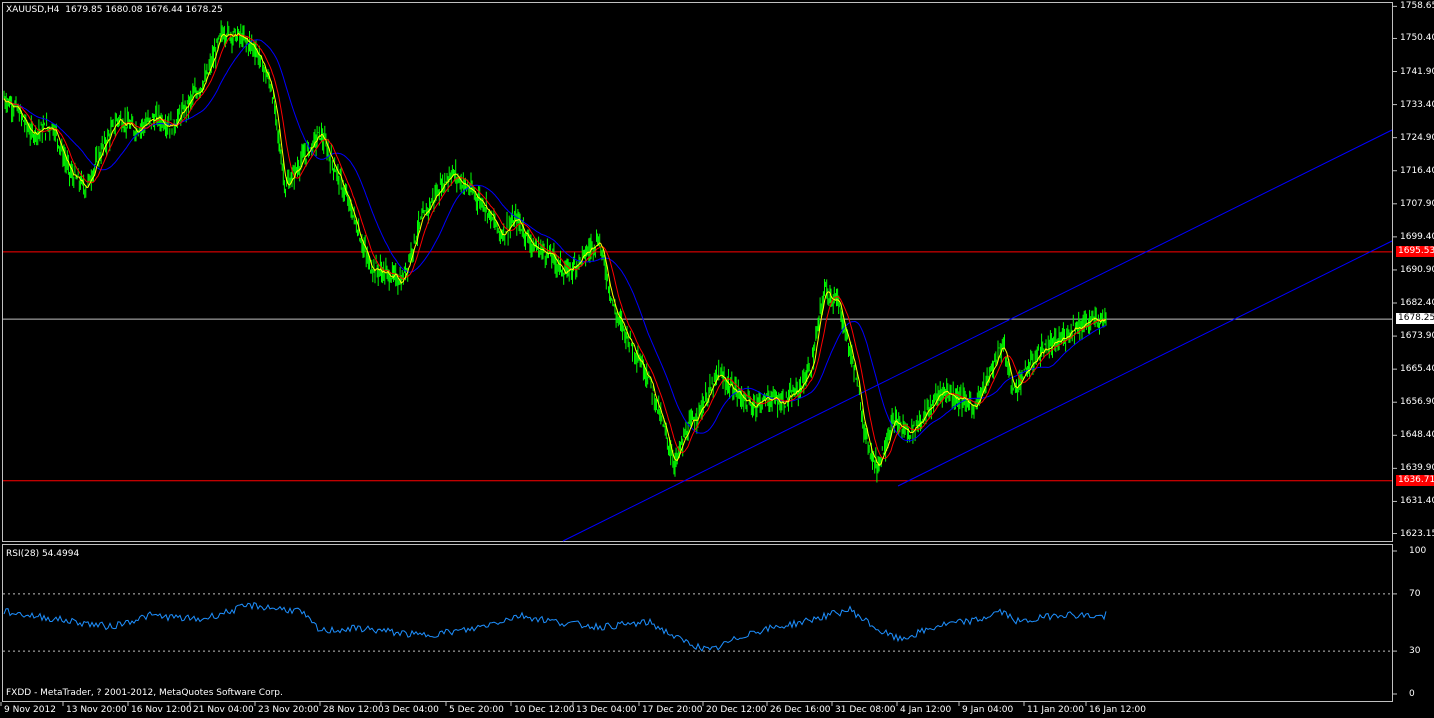 The height and width of the screenshot is (718, 1434). Describe the element at coordinates (1417, 71) in the screenshot. I see `price-tick-label: 1741.90` at that location.